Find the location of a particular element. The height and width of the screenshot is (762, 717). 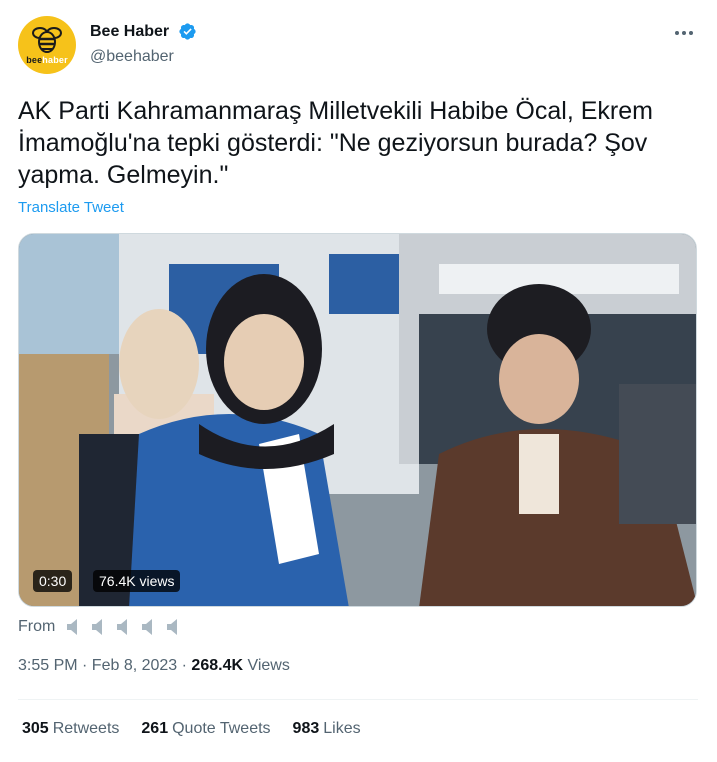

tweet-meta: 3:55 PM · Feb 8, 2023 · 268.4K Views is located at coordinates (154, 666).